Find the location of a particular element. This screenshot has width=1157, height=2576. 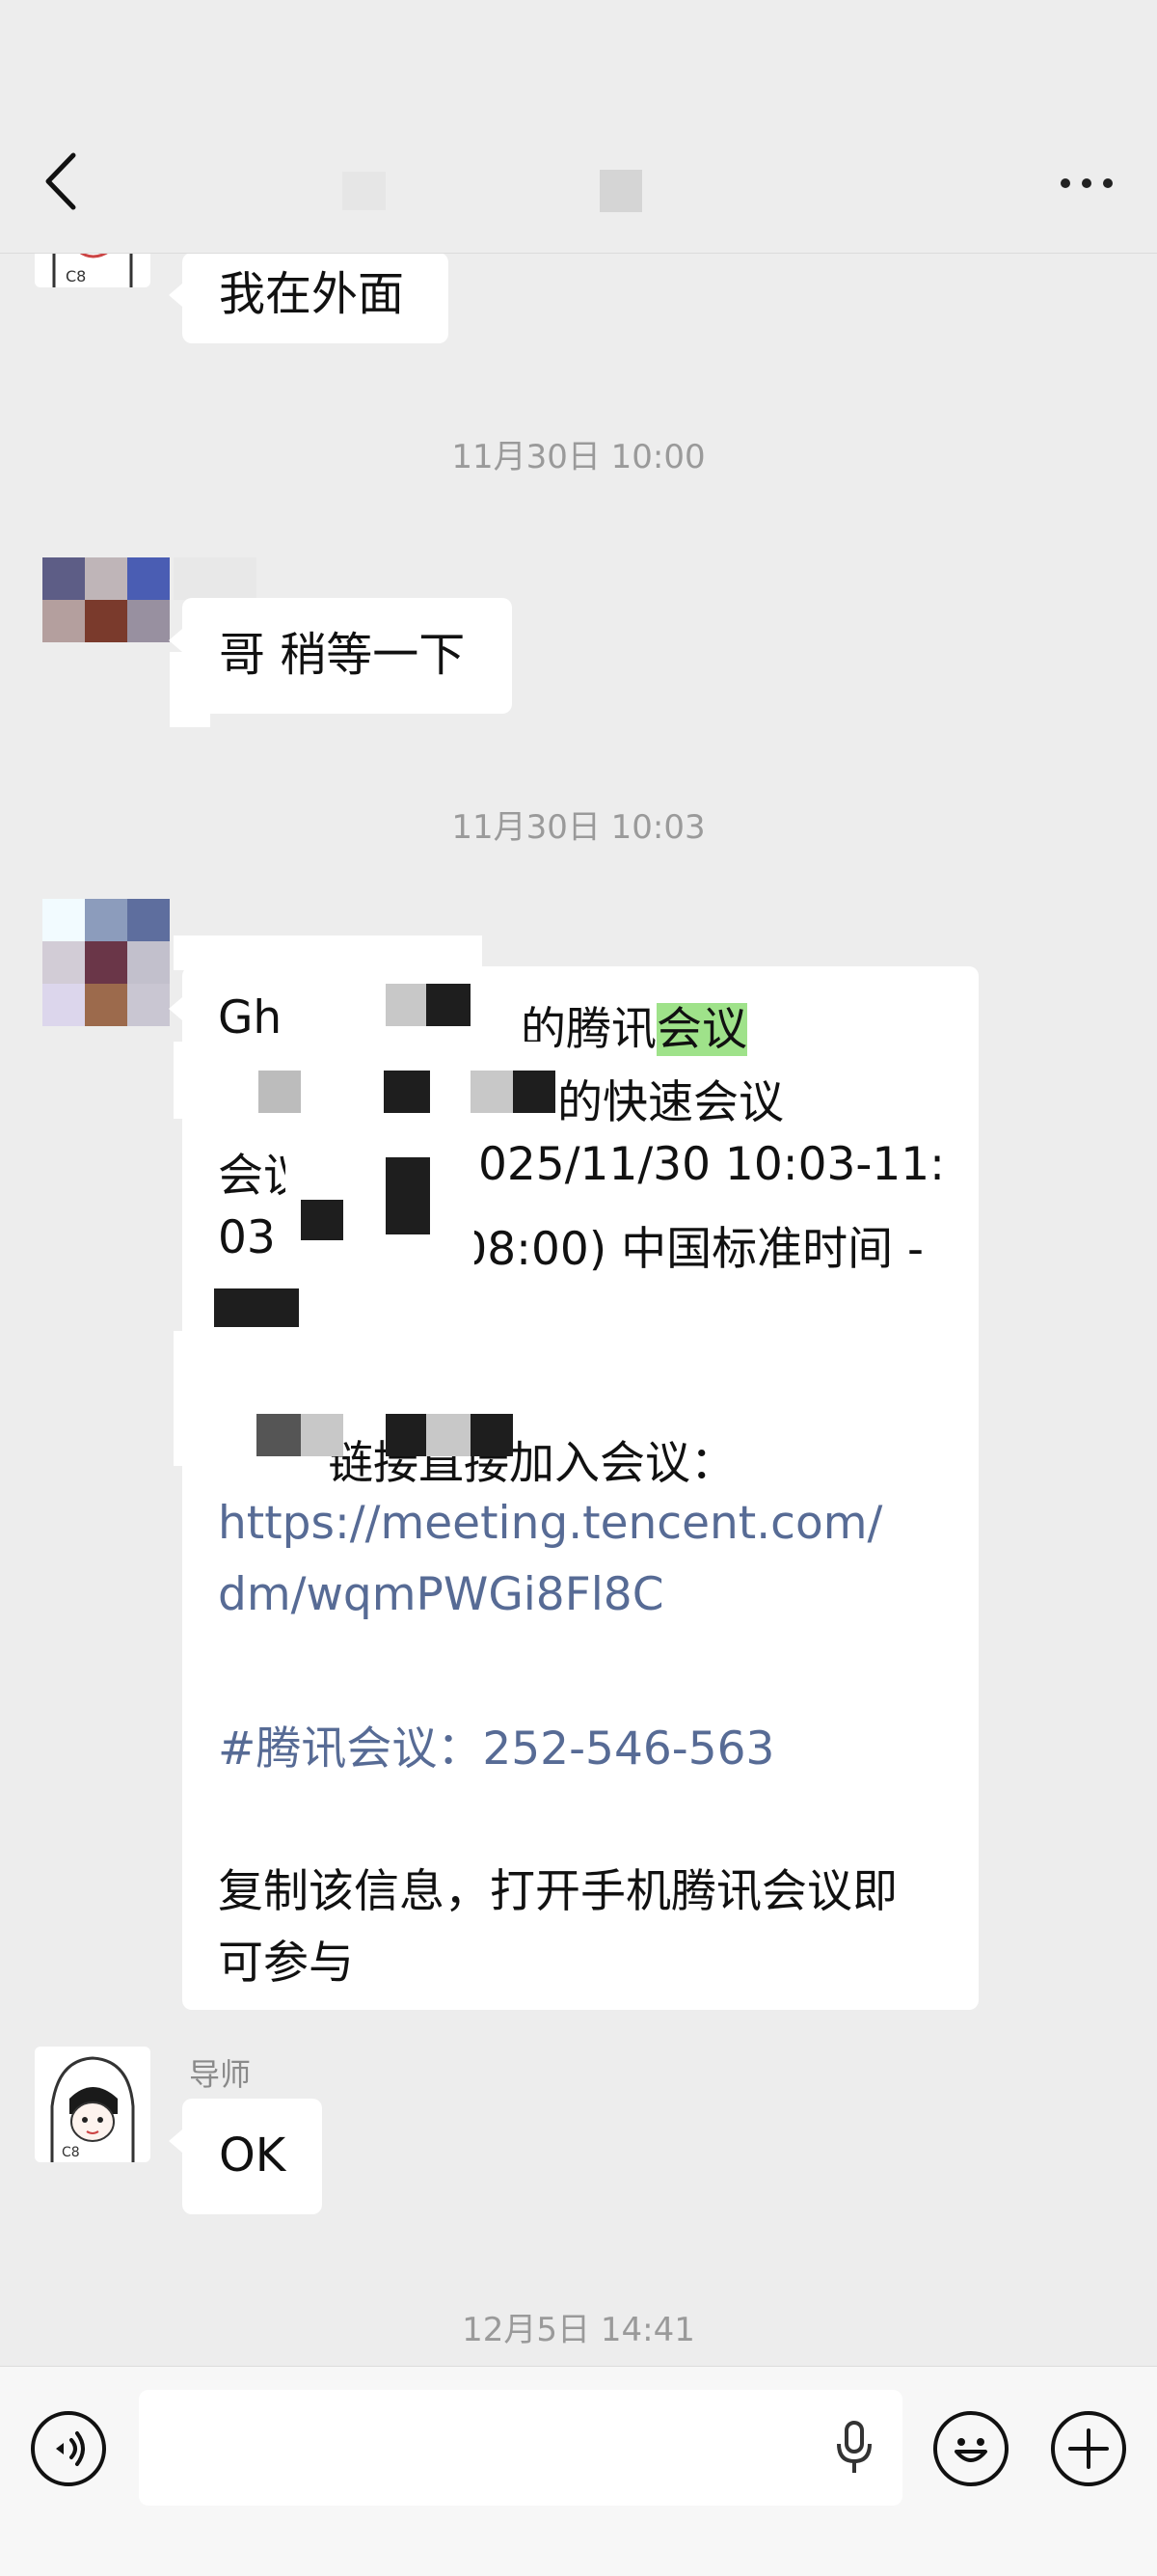

invite-line-4-prefix: 03 is located at coordinates (247, 1237).